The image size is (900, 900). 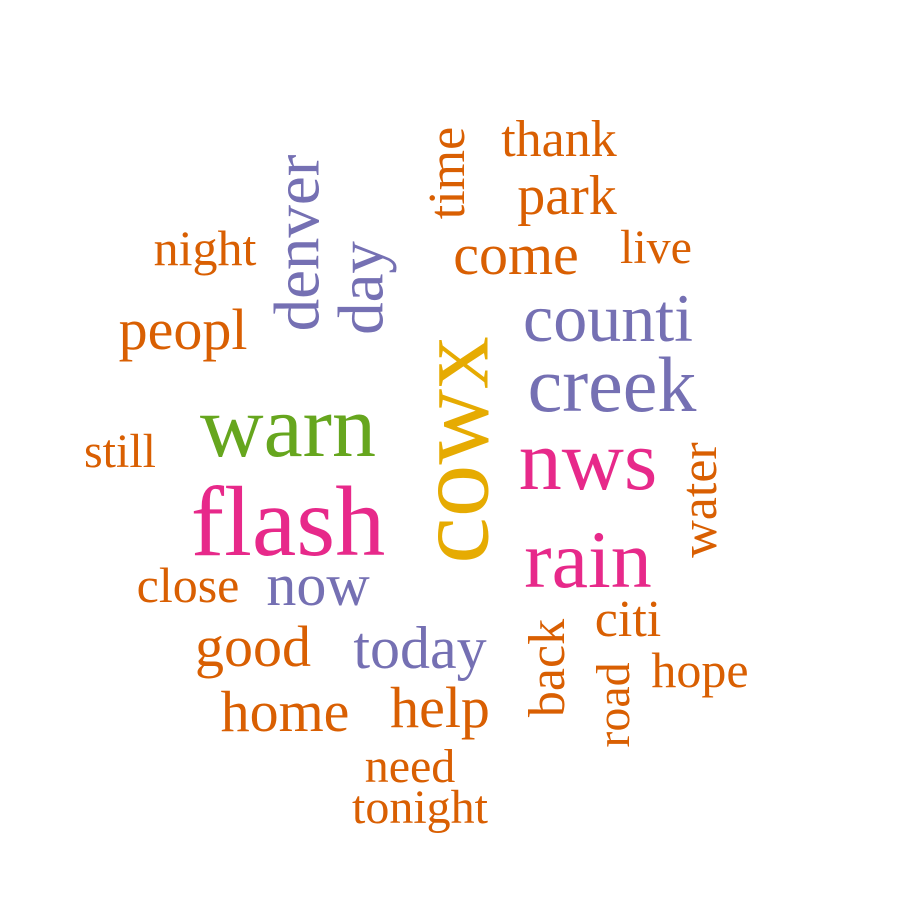 I want to click on word-help: help, so click(x=440, y=707).